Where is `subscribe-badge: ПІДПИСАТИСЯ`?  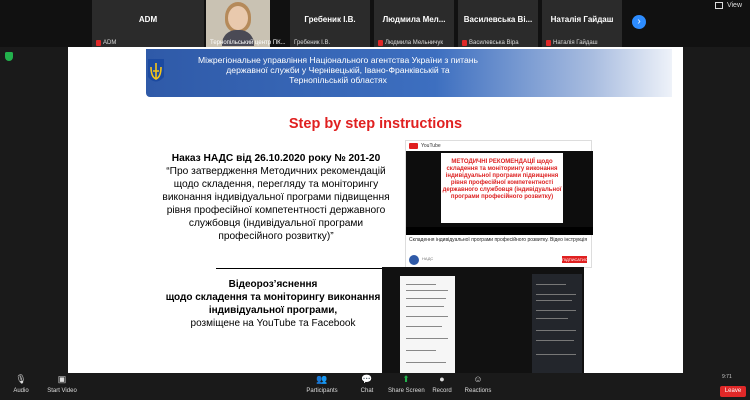
subscribe-badge: ПІДПИСАТИСЯ is located at coordinates (576, 259).